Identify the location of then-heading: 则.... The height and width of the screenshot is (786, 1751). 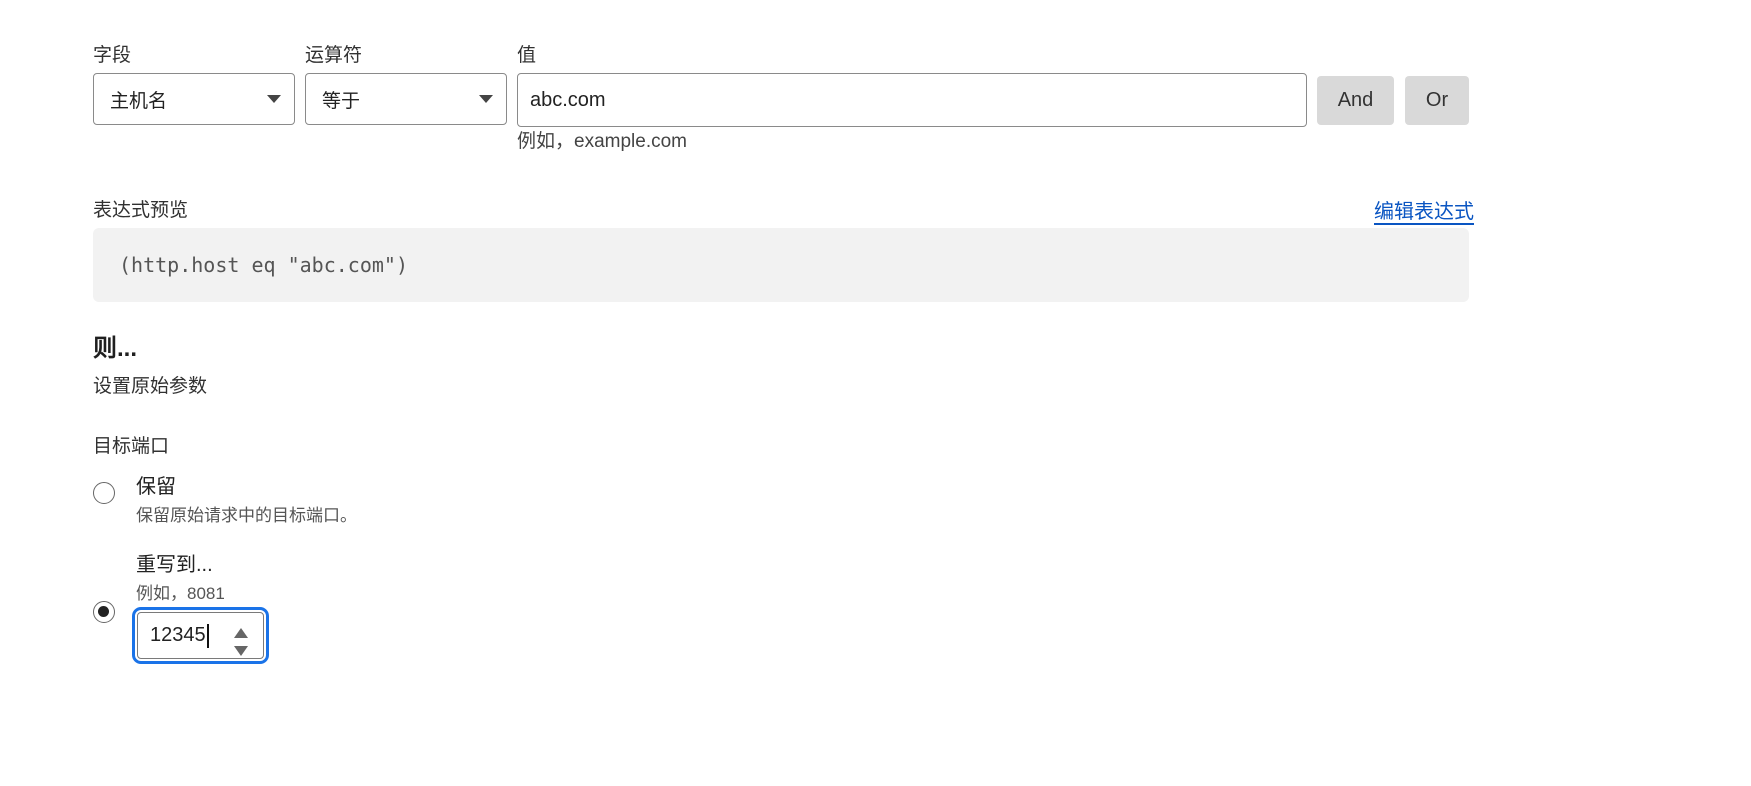
(115, 348).